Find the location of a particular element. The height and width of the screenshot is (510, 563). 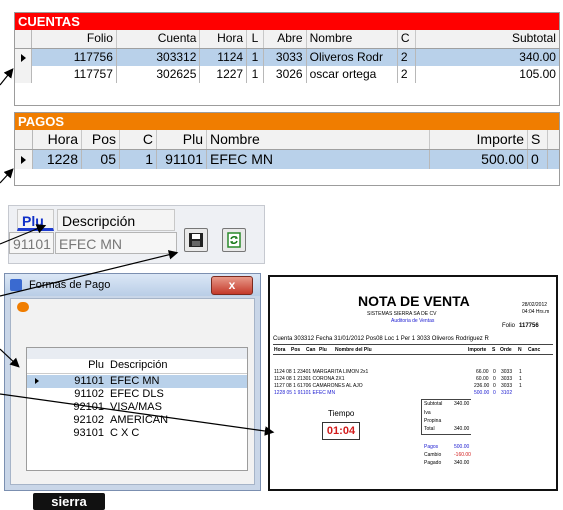

cell-descripcion: EFEC DLS is located at coordinates (137, 394).